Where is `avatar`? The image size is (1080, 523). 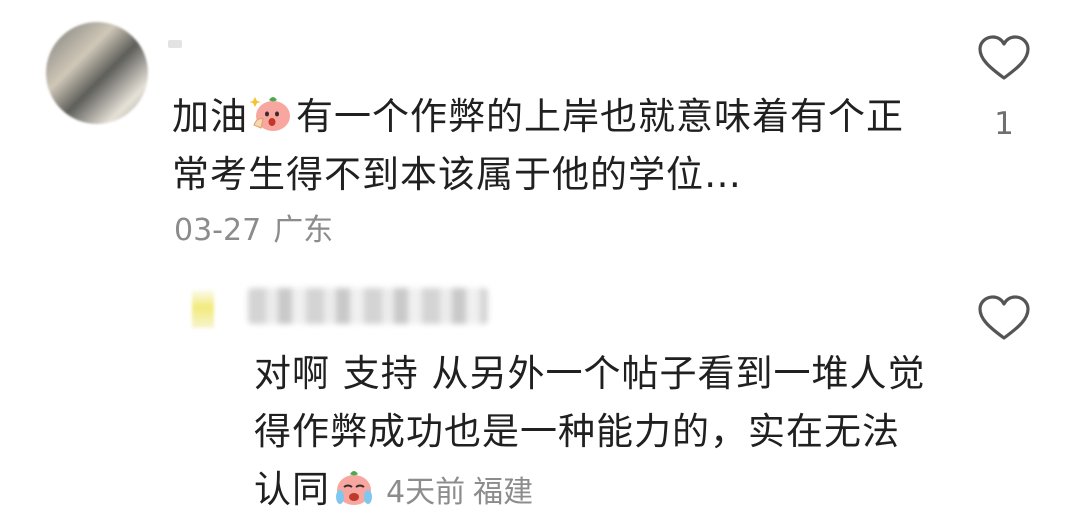
avatar is located at coordinates (203, 309).